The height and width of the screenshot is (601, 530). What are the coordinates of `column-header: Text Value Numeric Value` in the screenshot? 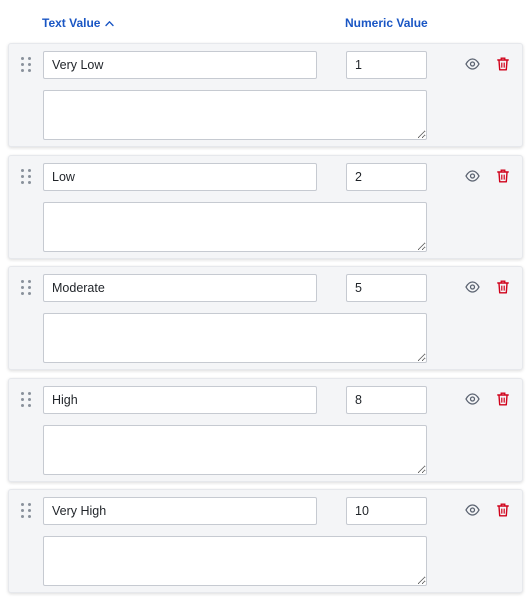 It's located at (265, 22).